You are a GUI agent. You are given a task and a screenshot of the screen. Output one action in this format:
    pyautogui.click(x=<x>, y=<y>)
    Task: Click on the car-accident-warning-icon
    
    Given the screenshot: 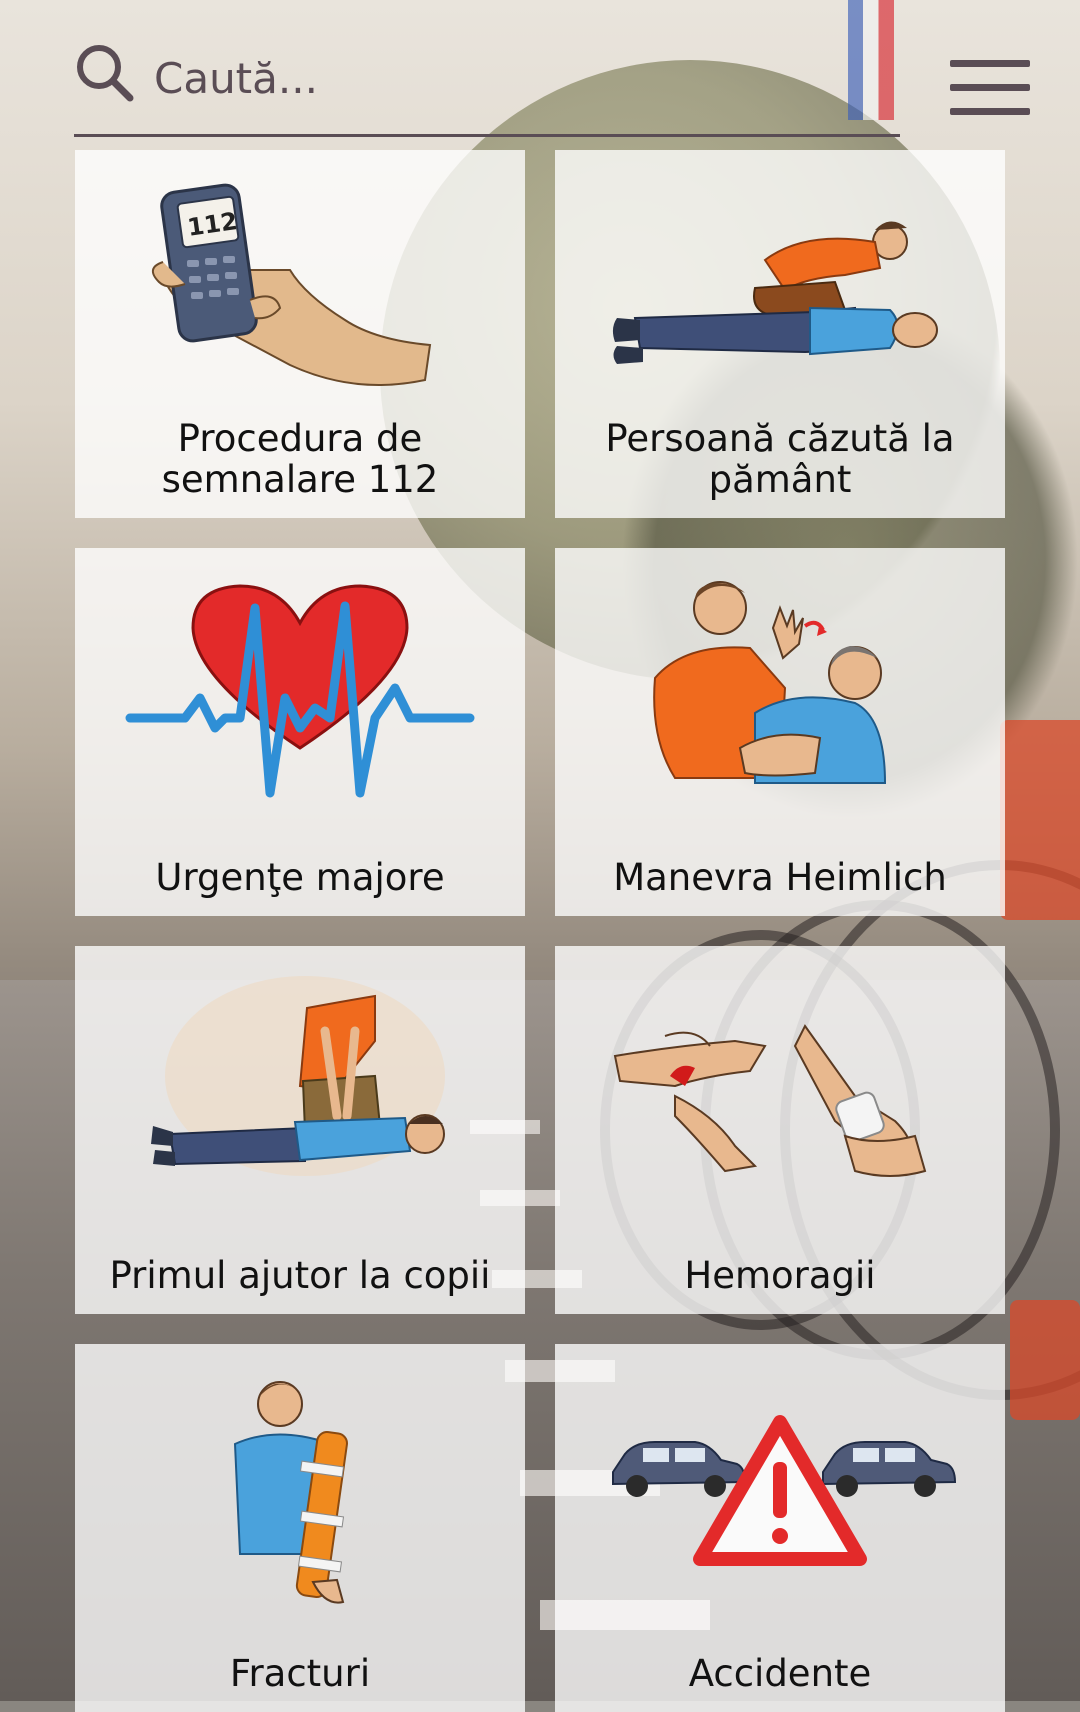 What is the action you would take?
    pyautogui.click(x=784, y=1490)
    